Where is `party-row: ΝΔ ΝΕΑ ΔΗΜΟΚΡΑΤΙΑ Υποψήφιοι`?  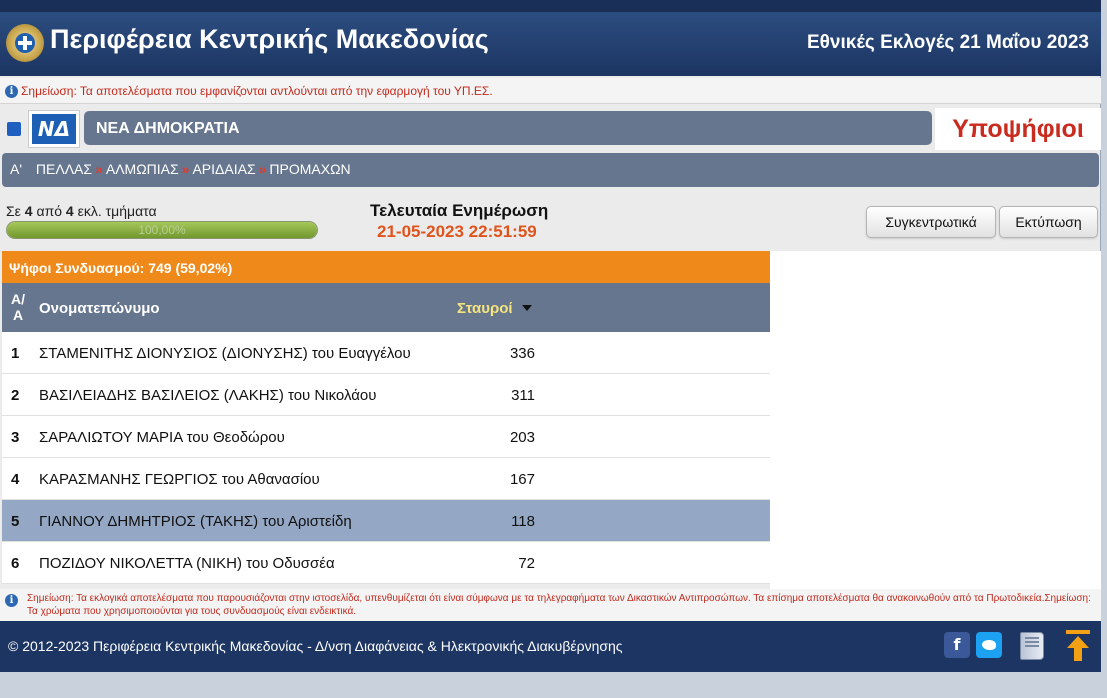 party-row: ΝΔ ΝΕΑ ΔΗΜΟΚΡΑΤΙΑ Υποψήφιοι is located at coordinates (550, 129).